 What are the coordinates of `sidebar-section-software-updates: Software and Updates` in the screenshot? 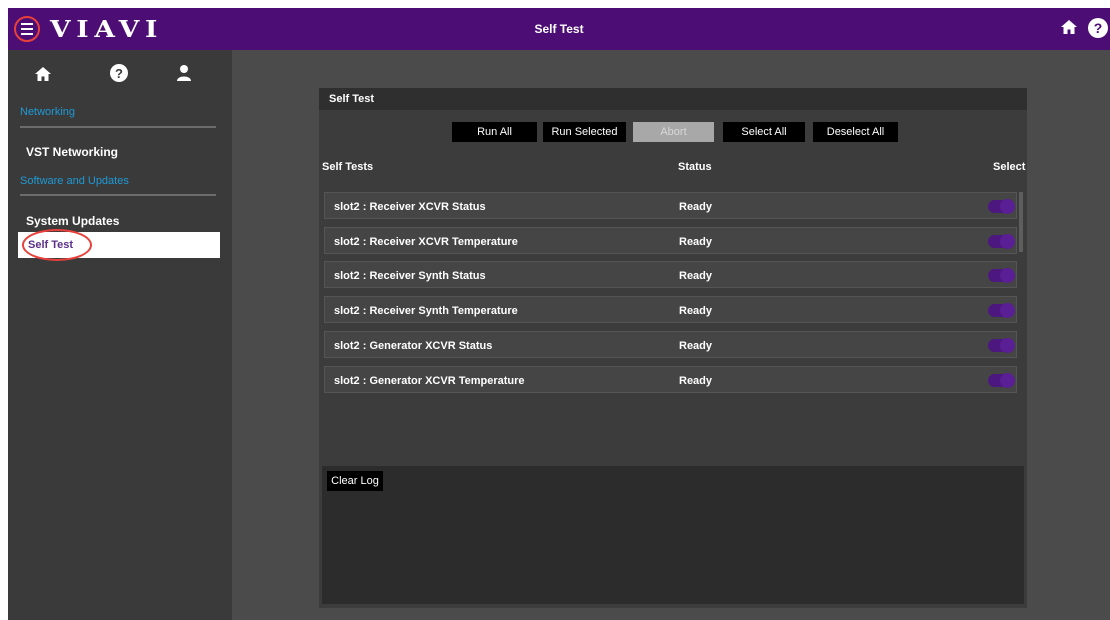 It's located at (74, 181).